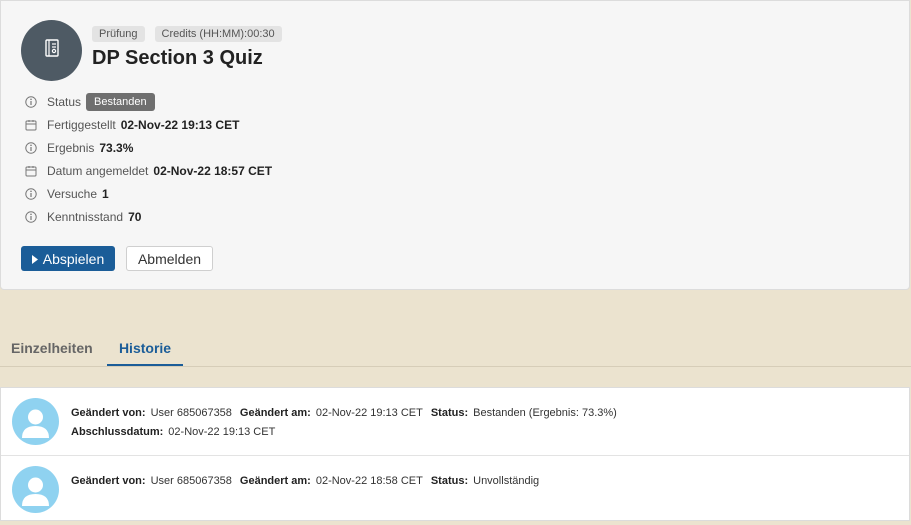 This screenshot has height=525, width=911. I want to click on meta-attempts: Versuche 1, so click(148, 193).